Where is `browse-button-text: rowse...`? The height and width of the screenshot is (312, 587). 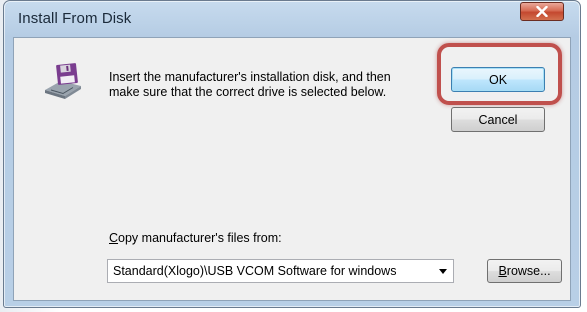 browse-button-text: rowse... is located at coordinates (528, 271).